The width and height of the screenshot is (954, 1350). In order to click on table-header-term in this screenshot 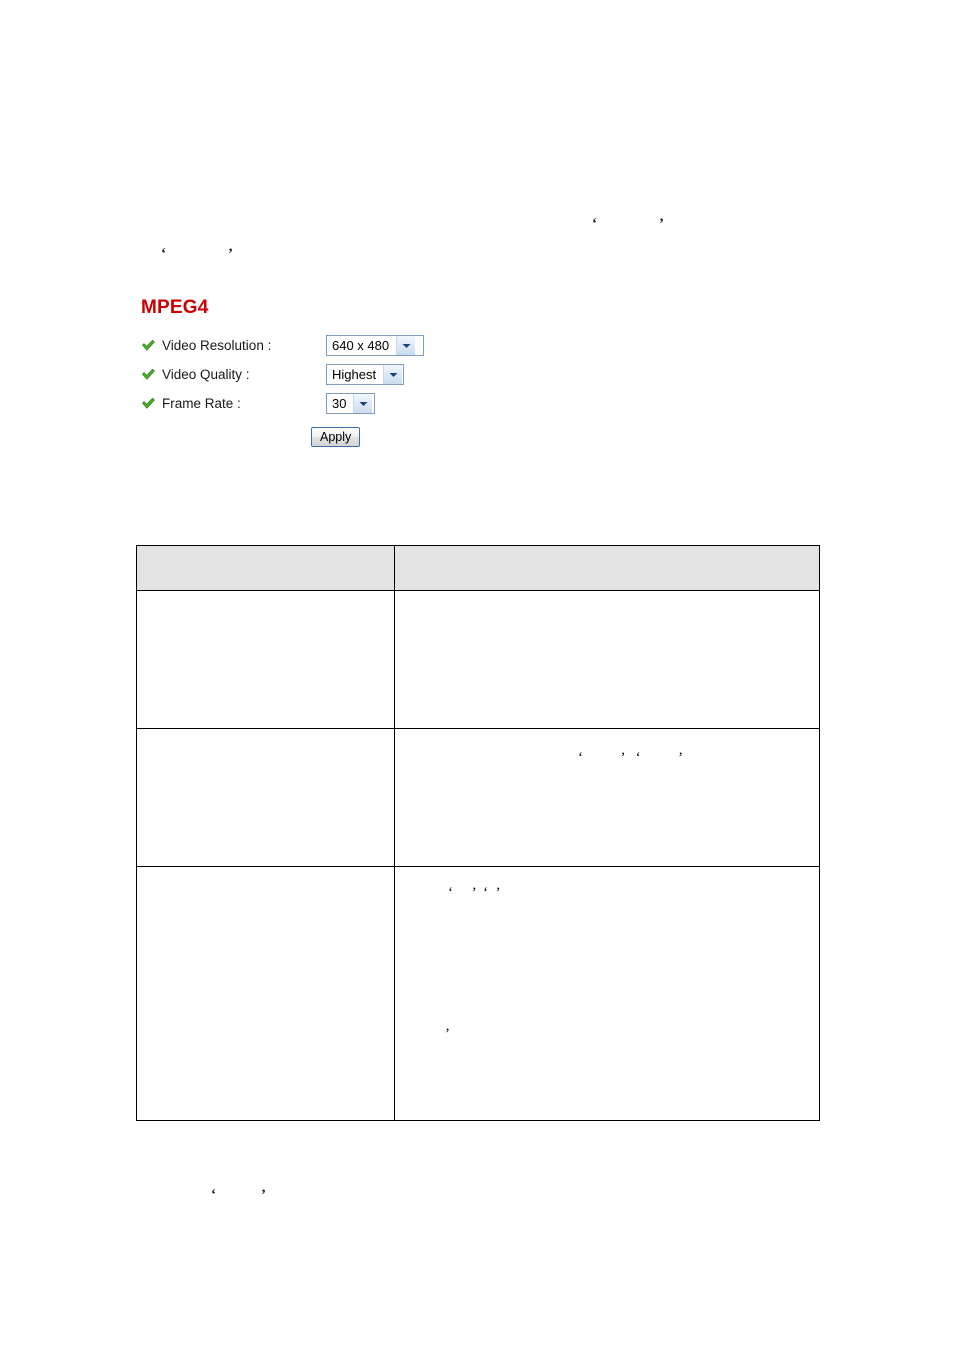, I will do `click(265, 568)`.